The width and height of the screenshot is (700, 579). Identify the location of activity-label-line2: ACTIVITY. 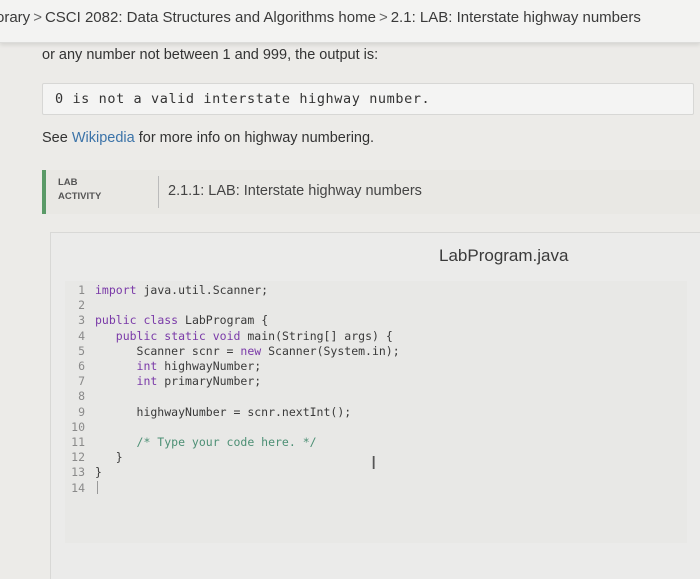
(80, 196).